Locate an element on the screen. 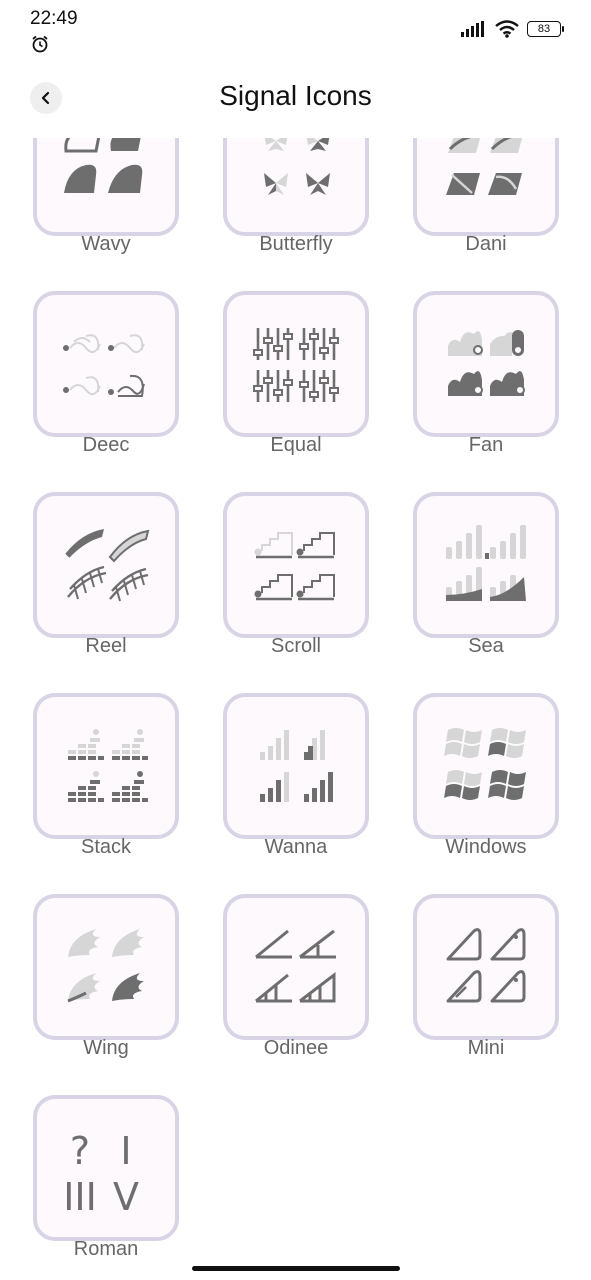 Image resolution: width=591 pixels, height=1280 pixels. butterfly-icon is located at coordinates (297, 166).